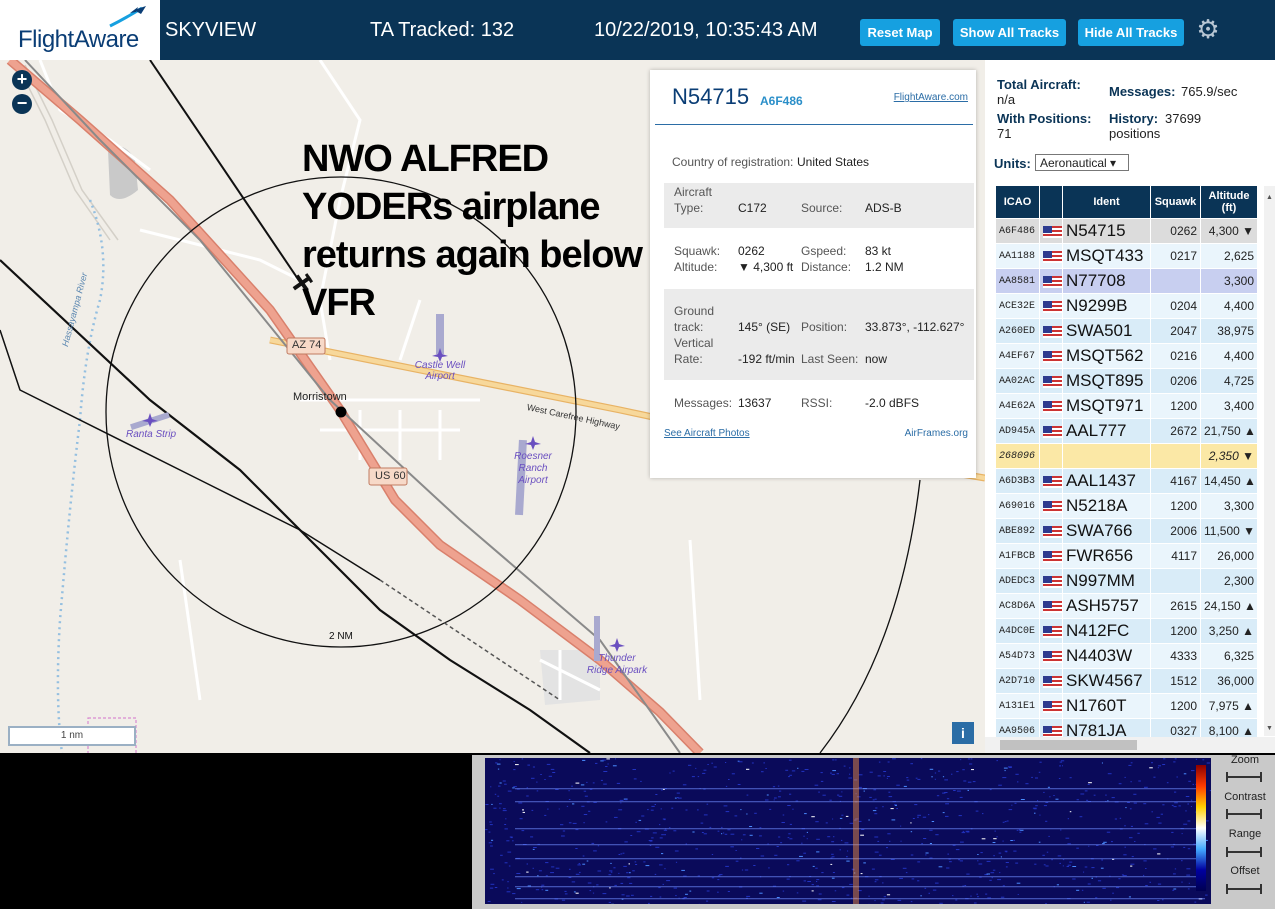 The width and height of the screenshot is (1275, 909). Describe the element at coordinates (1269, 197) in the screenshot. I see `scroll-up-icon: ▲` at that location.